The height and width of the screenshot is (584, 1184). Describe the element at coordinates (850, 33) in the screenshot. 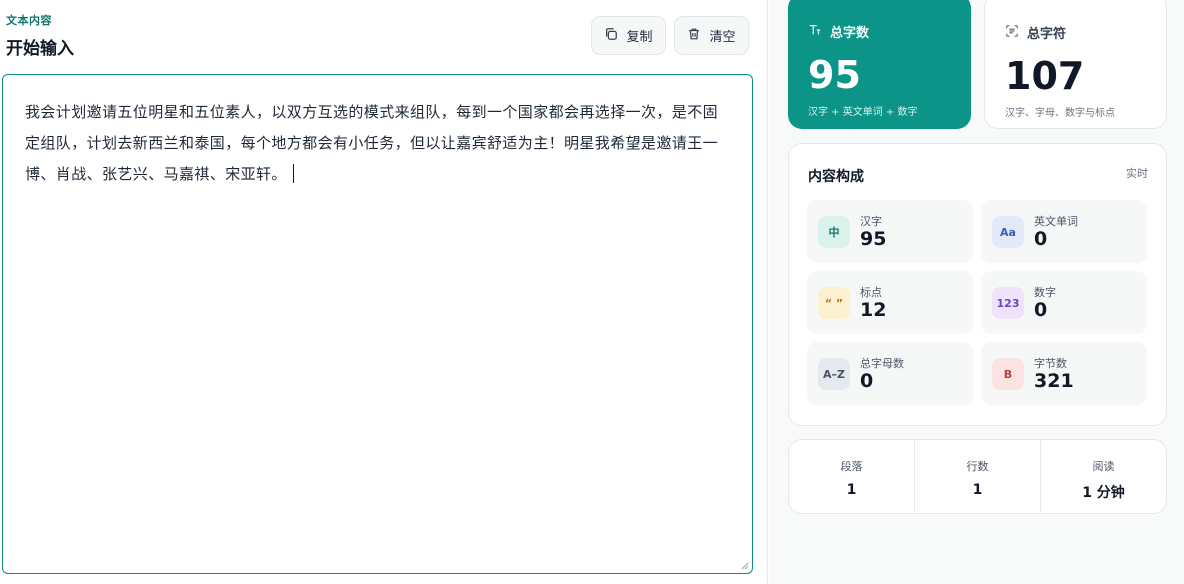

I see `total-words-label: 总字数` at that location.